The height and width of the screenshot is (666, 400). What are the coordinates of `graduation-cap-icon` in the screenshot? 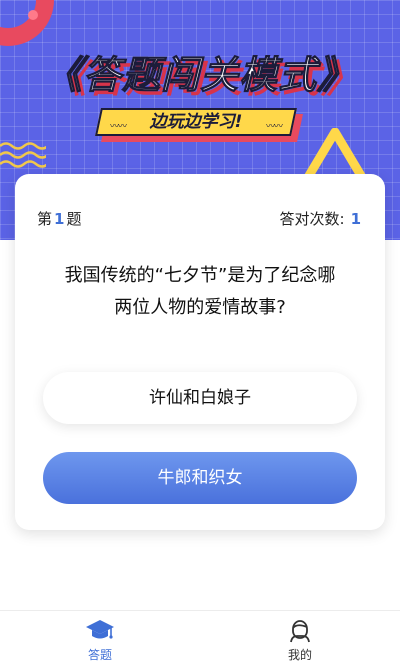 It's located at (100, 629).